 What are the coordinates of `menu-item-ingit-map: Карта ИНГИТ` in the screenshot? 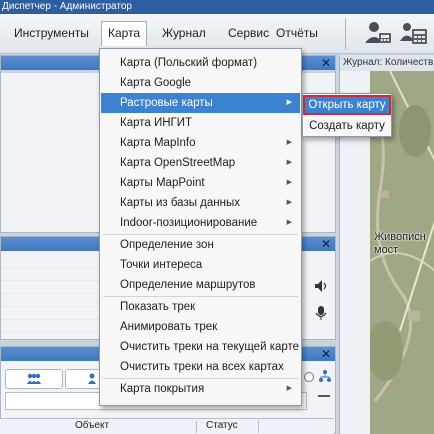 It's located at (200, 123).